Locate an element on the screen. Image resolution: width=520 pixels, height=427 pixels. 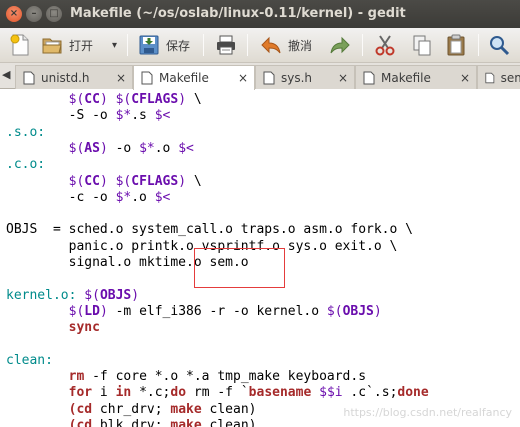
highlight-annotation-box is located at coordinates (239, 268).